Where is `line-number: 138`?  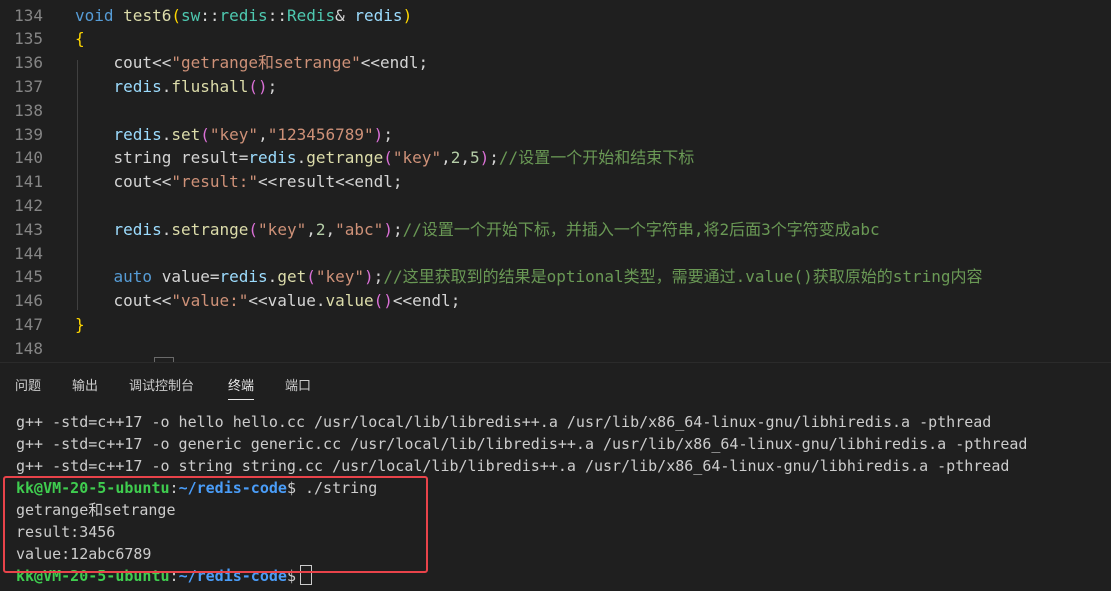
line-number: 138 is located at coordinates (28, 110).